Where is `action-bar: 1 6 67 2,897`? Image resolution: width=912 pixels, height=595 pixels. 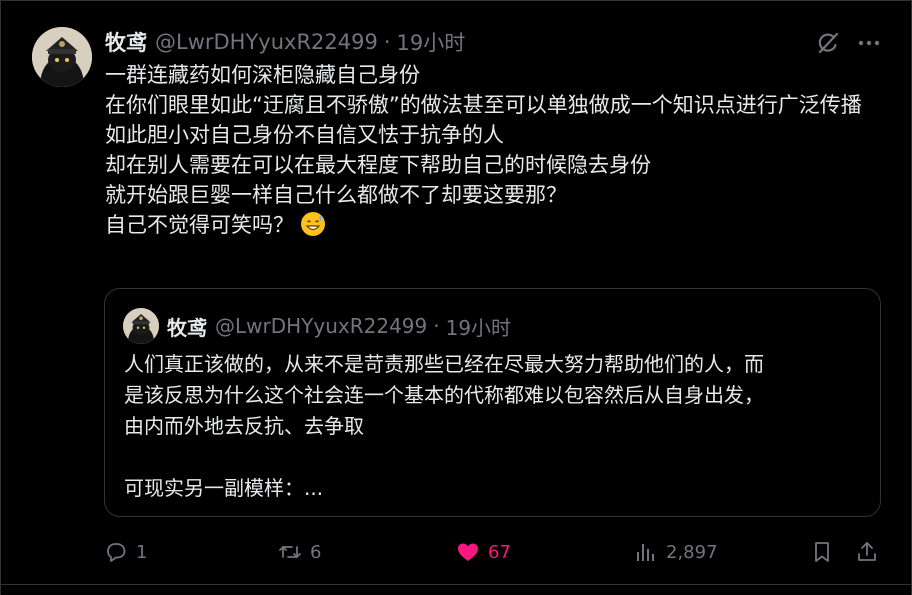 action-bar: 1 6 67 2,897 is located at coordinates (494, 552).